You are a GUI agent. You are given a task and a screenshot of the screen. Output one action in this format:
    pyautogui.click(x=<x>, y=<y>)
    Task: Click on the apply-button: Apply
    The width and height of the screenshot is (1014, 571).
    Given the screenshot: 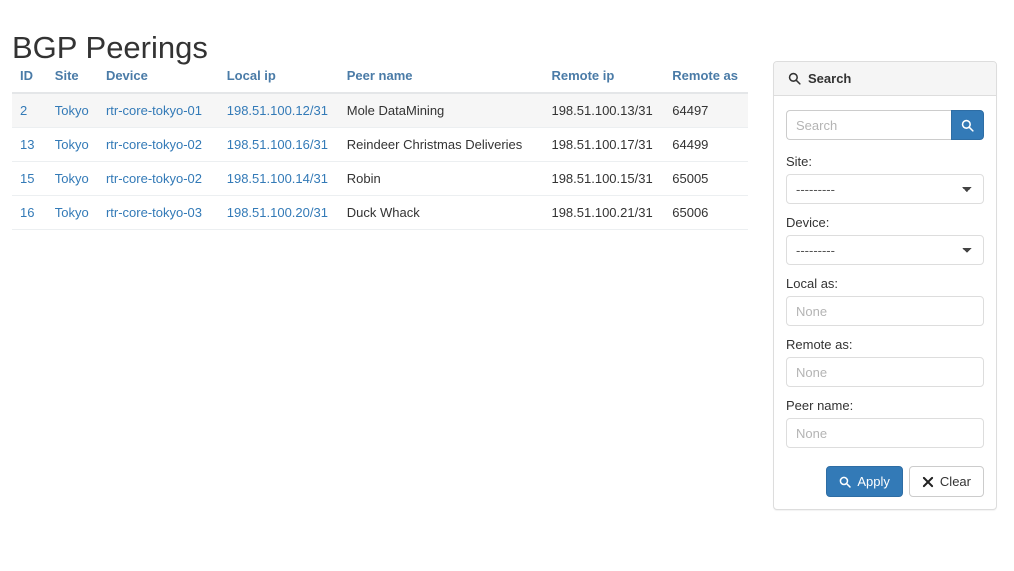 What is the action you would take?
    pyautogui.click(x=864, y=481)
    